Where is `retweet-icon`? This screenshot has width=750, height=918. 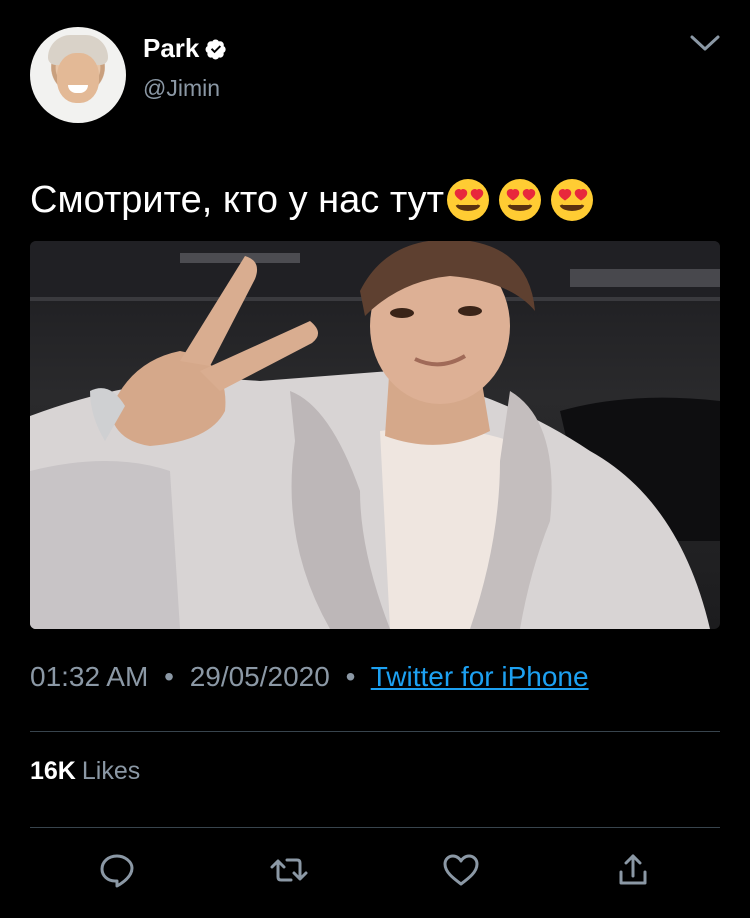 retweet-icon is located at coordinates (289, 870).